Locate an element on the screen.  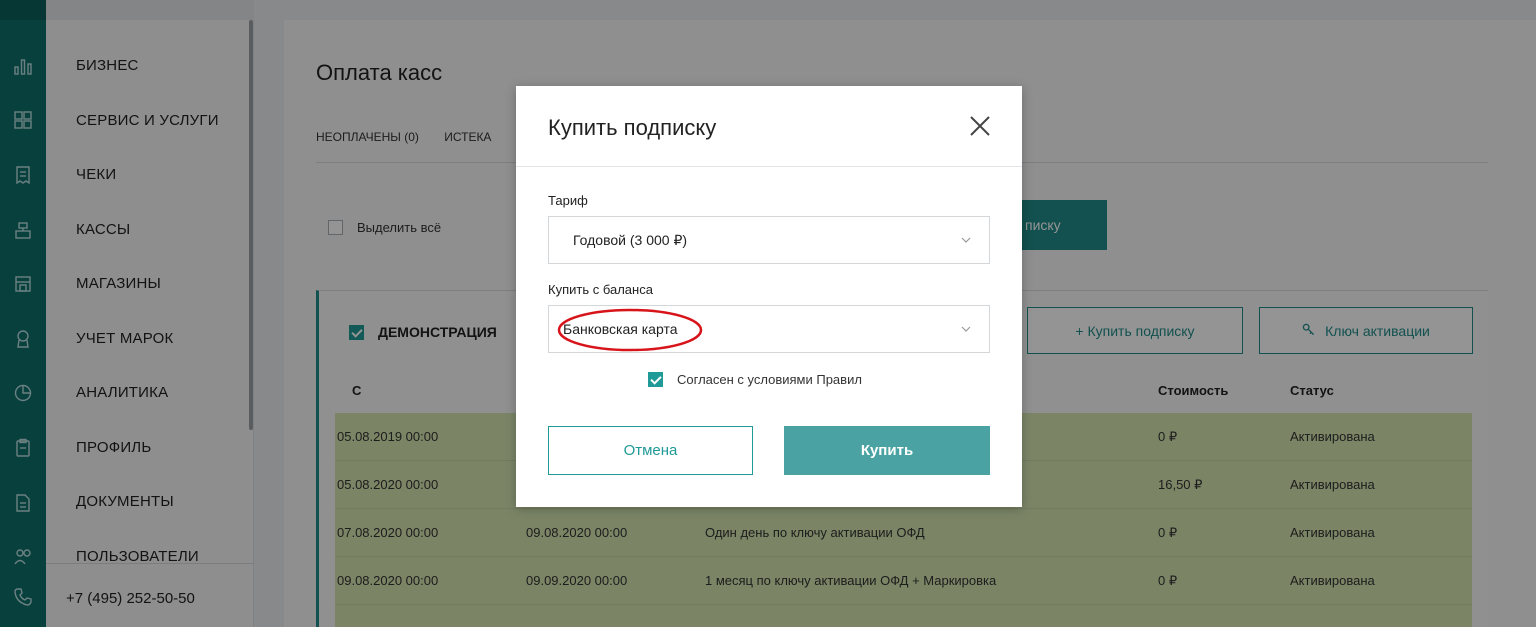
balance-value: Банковская карта is located at coordinates (620, 329).